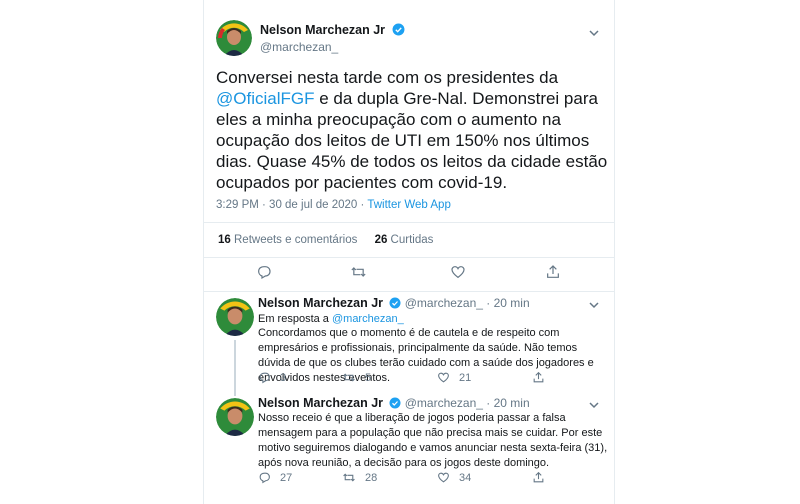 The height and width of the screenshot is (504, 800). Describe the element at coordinates (404, 240) in the screenshot. I see `likes-stat: 26 Curtidas` at that location.